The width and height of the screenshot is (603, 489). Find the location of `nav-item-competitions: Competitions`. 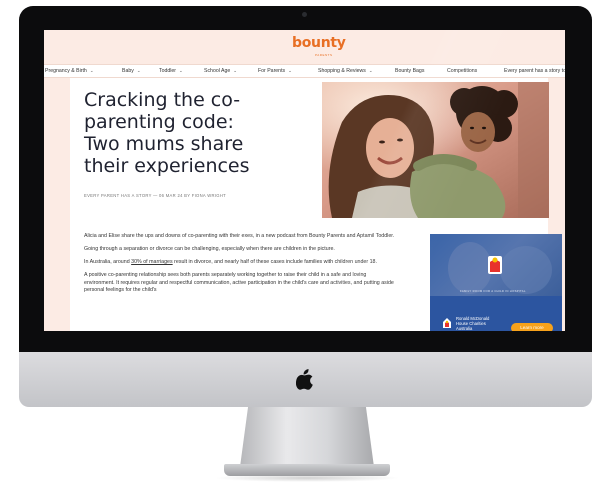

nav-item-competitions: Competitions is located at coordinates (462, 71).